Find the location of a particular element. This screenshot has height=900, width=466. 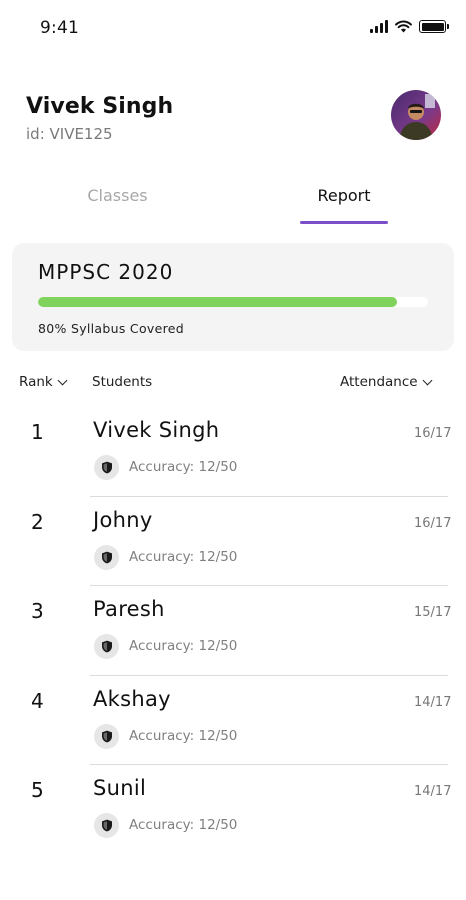

cellular-signal-icon is located at coordinates (379, 26).